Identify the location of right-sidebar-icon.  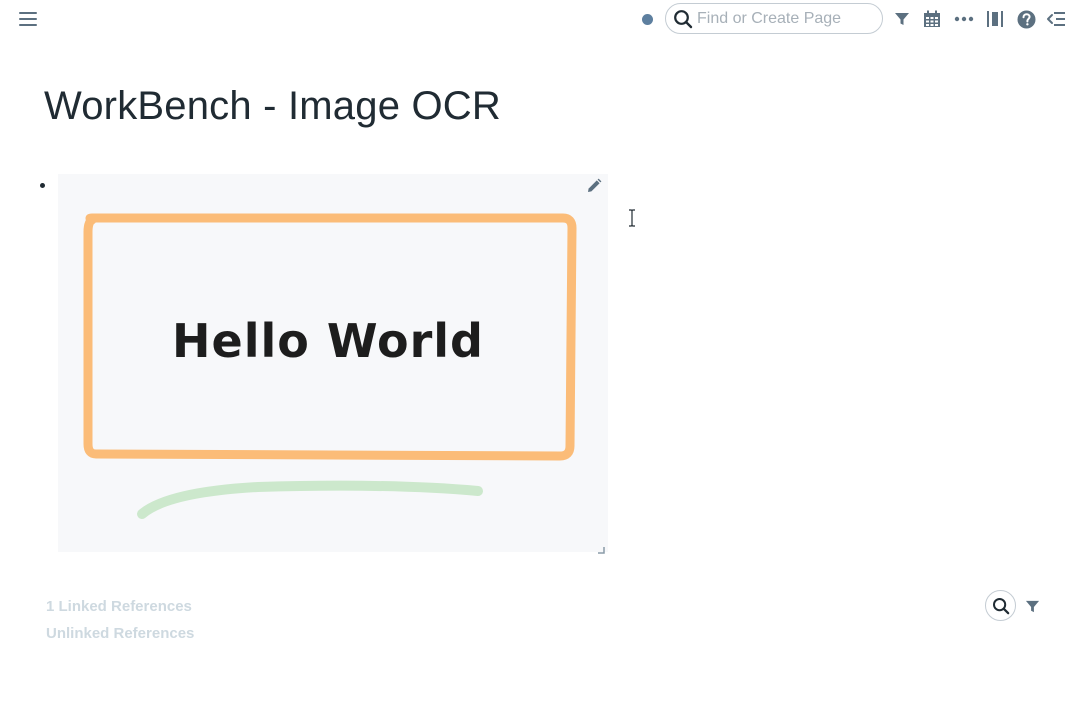
(995, 19).